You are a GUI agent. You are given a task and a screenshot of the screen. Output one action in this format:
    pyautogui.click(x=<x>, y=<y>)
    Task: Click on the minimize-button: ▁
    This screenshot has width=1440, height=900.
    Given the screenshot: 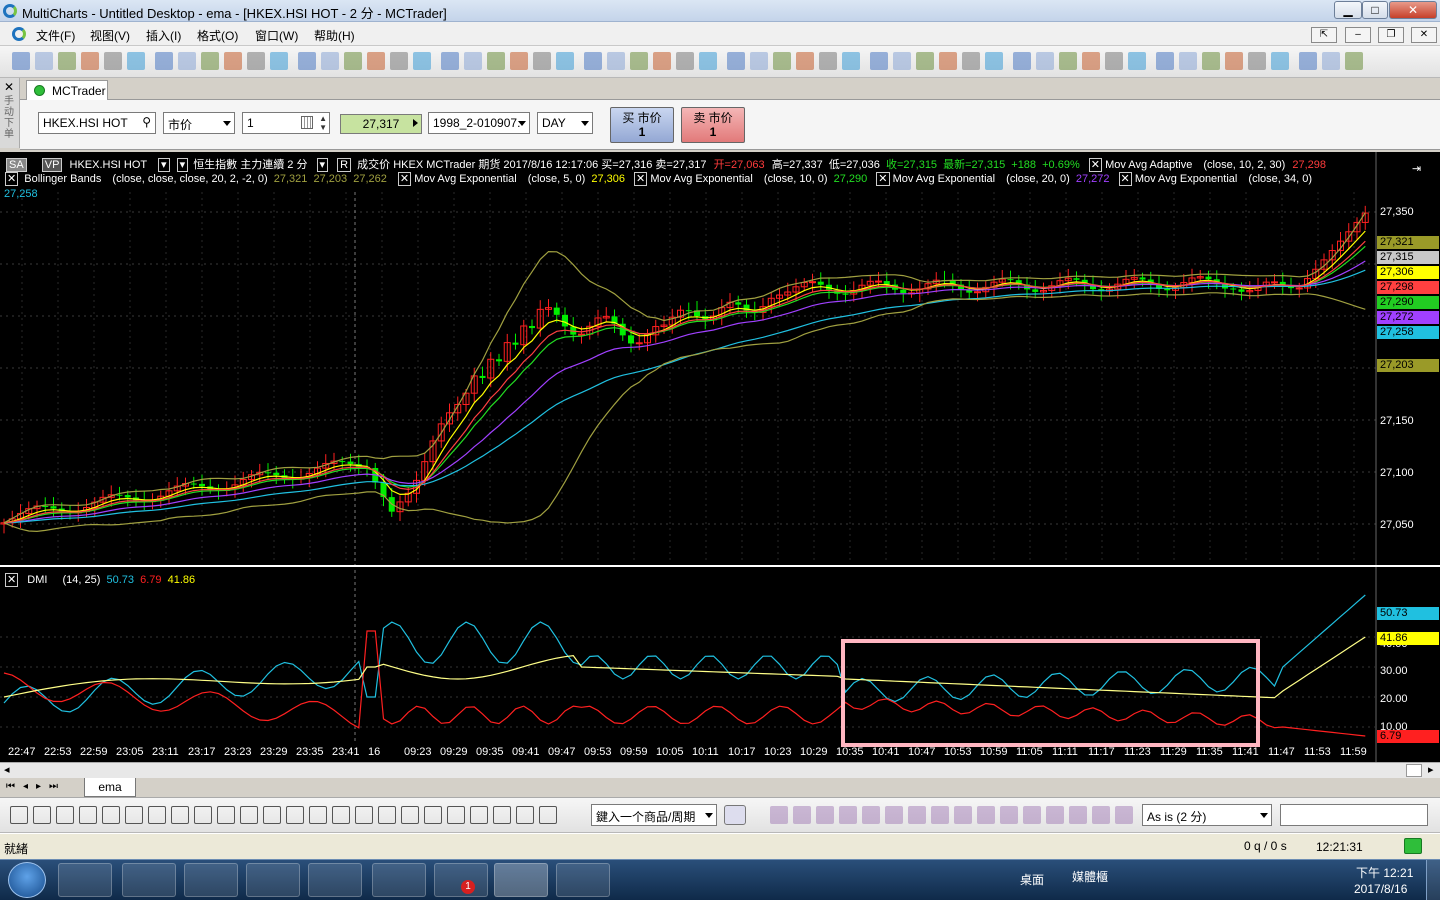 What is the action you would take?
    pyautogui.click(x=1348, y=10)
    